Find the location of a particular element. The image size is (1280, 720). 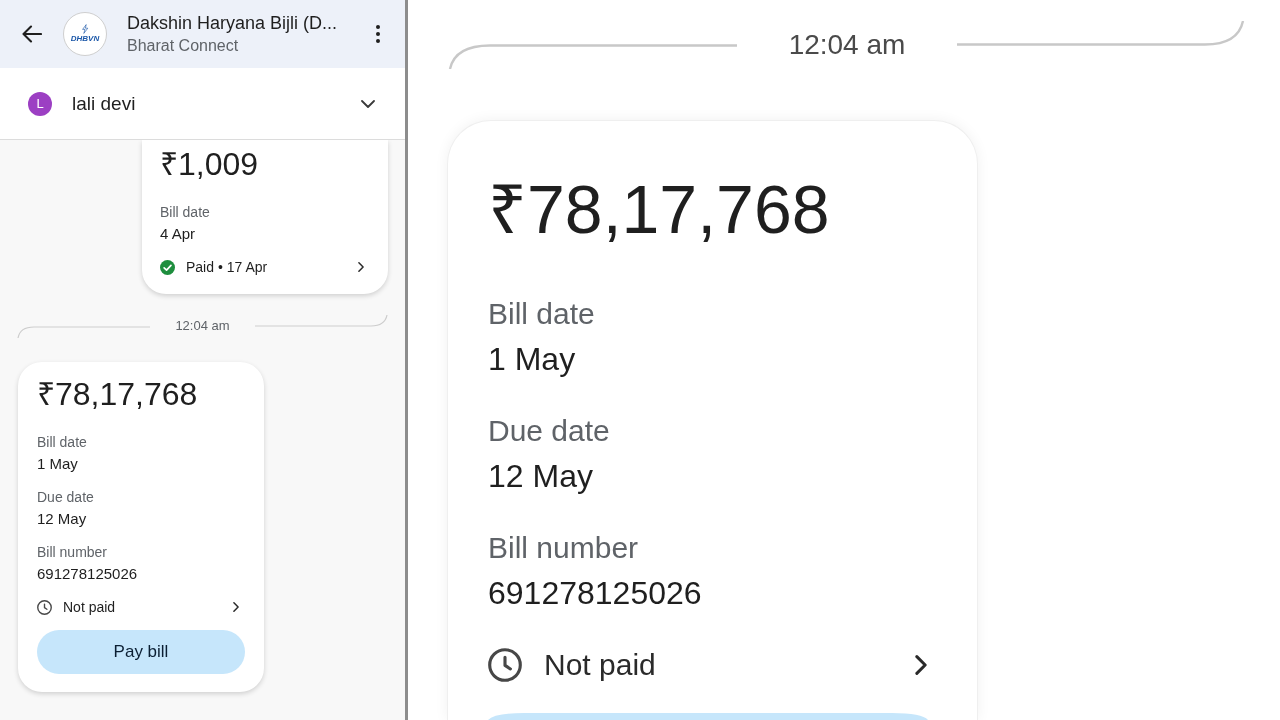

back-arrow-icon is located at coordinates (32, 34).